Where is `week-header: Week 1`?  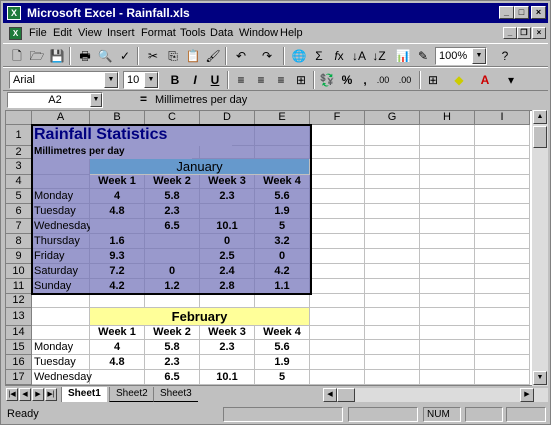
week-header: Week 1 is located at coordinates (117, 182).